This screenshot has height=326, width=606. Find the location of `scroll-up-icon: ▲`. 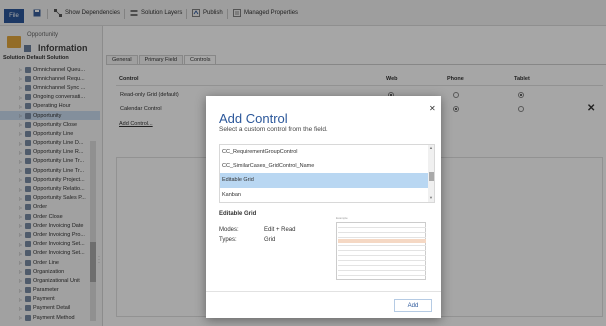

scroll-up-icon: ▲ is located at coordinates (431, 147).